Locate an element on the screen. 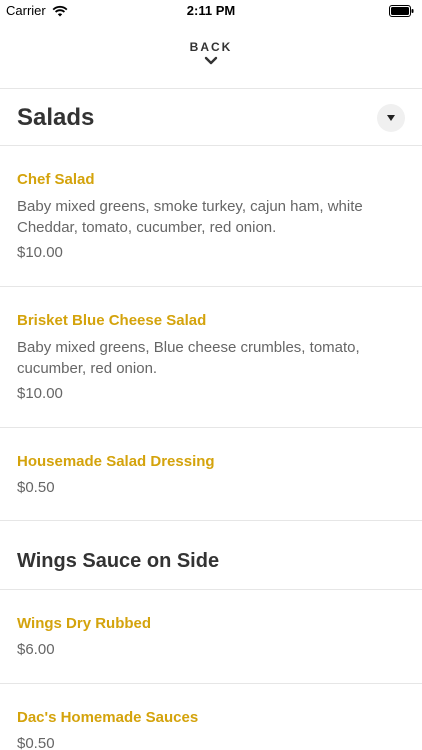 This screenshot has width=422, height=750. chevron-down-icon is located at coordinates (211, 60).